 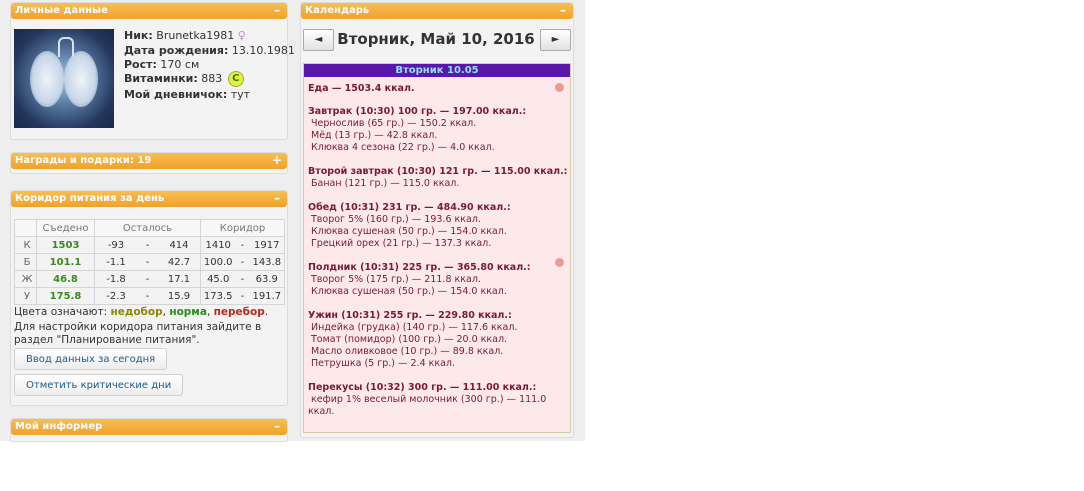 I want to click on corridor-min: 45.0, so click(x=218, y=279).